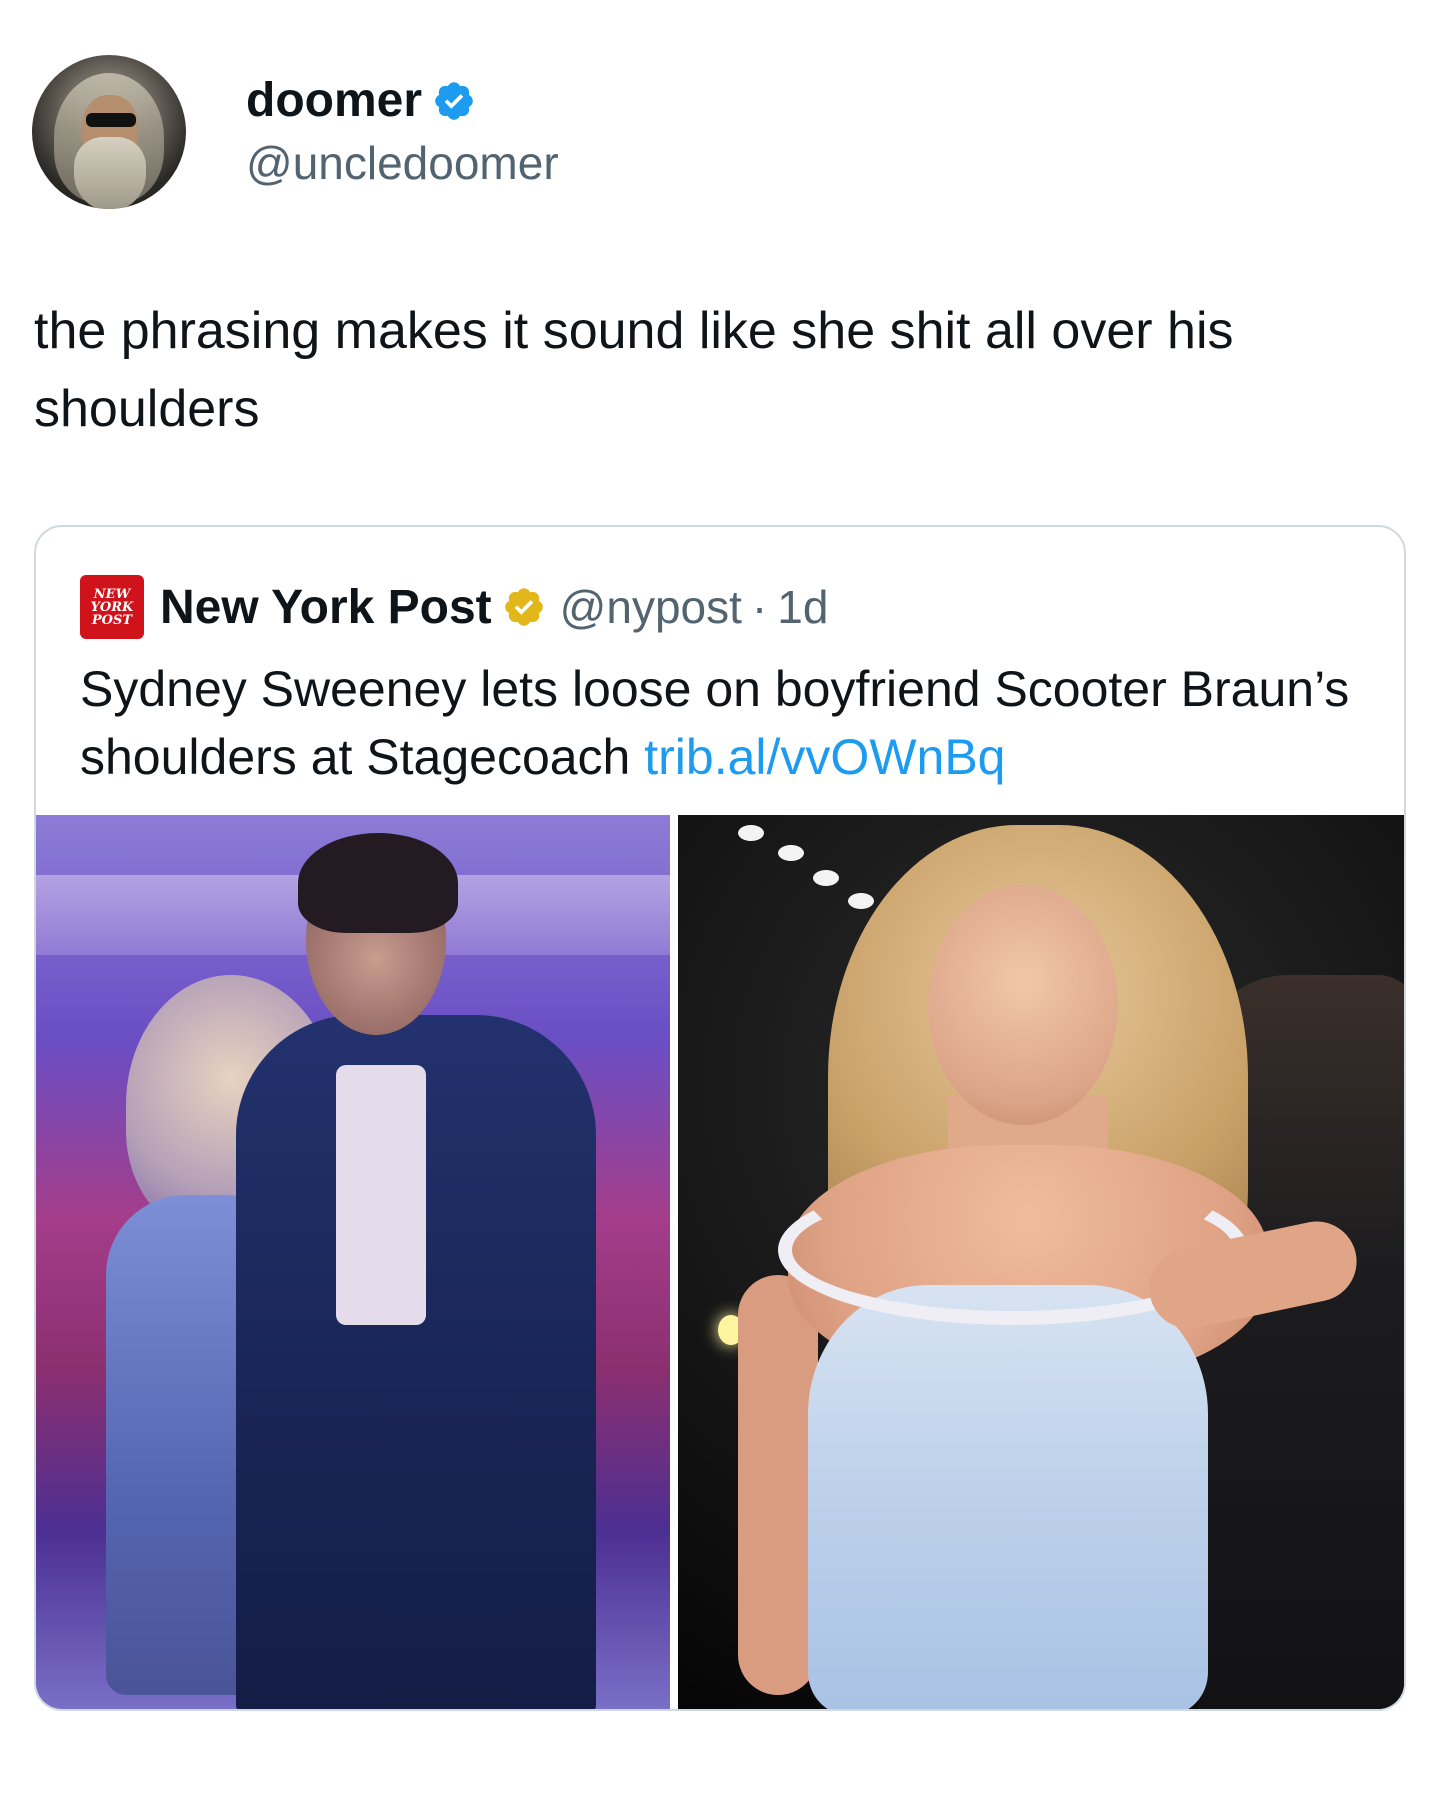 The width and height of the screenshot is (1440, 1800). What do you see at coordinates (802, 607) in the screenshot?
I see `quoted-timestamp: 1d` at bounding box center [802, 607].